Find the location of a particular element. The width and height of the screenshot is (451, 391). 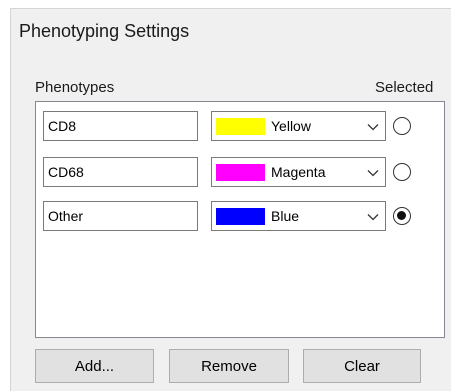

color-select: Magenta is located at coordinates (298, 172).